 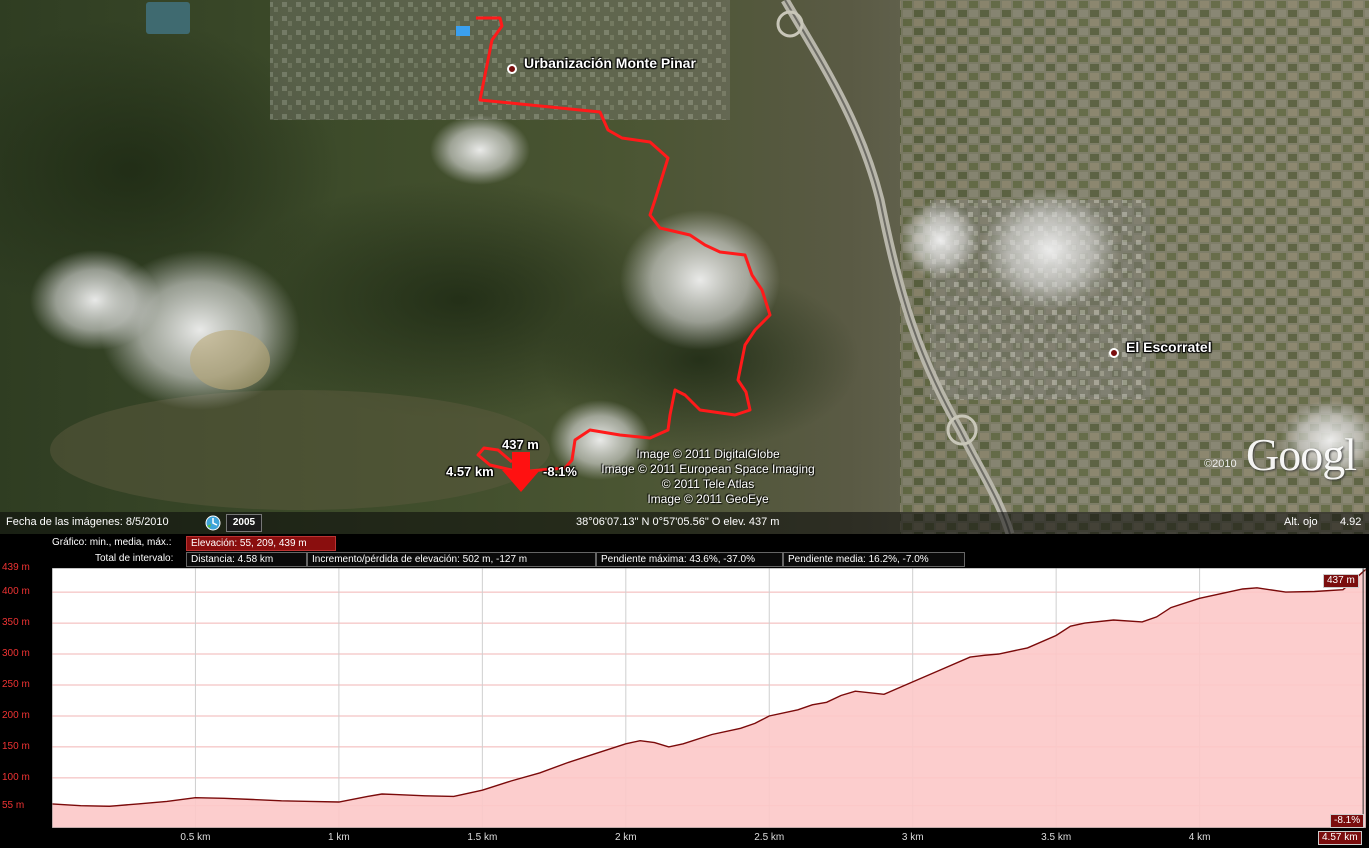 I want to click on historical-imagery-clock-icon, so click(x=213, y=523).